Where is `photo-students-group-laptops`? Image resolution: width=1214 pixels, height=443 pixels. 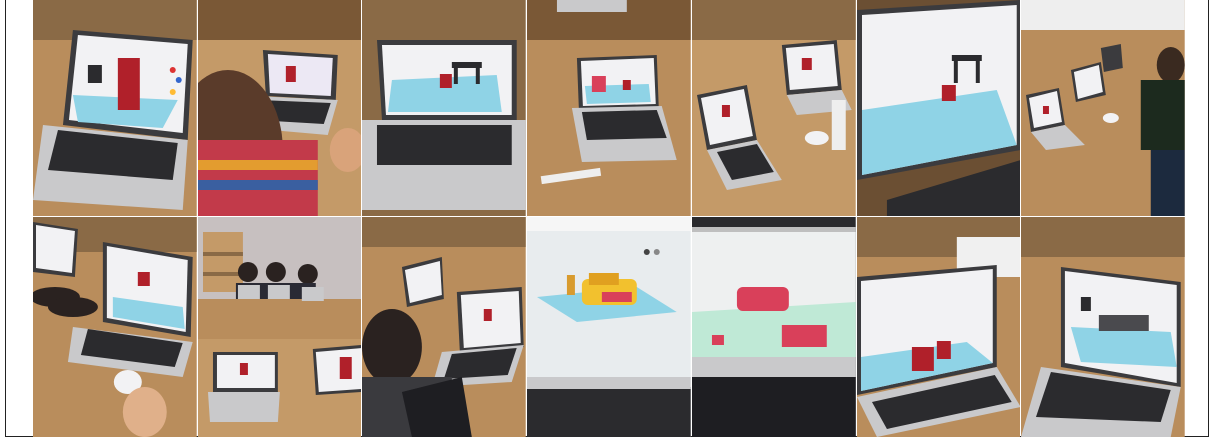
photo-students-group-laptops is located at coordinates (279, 327).